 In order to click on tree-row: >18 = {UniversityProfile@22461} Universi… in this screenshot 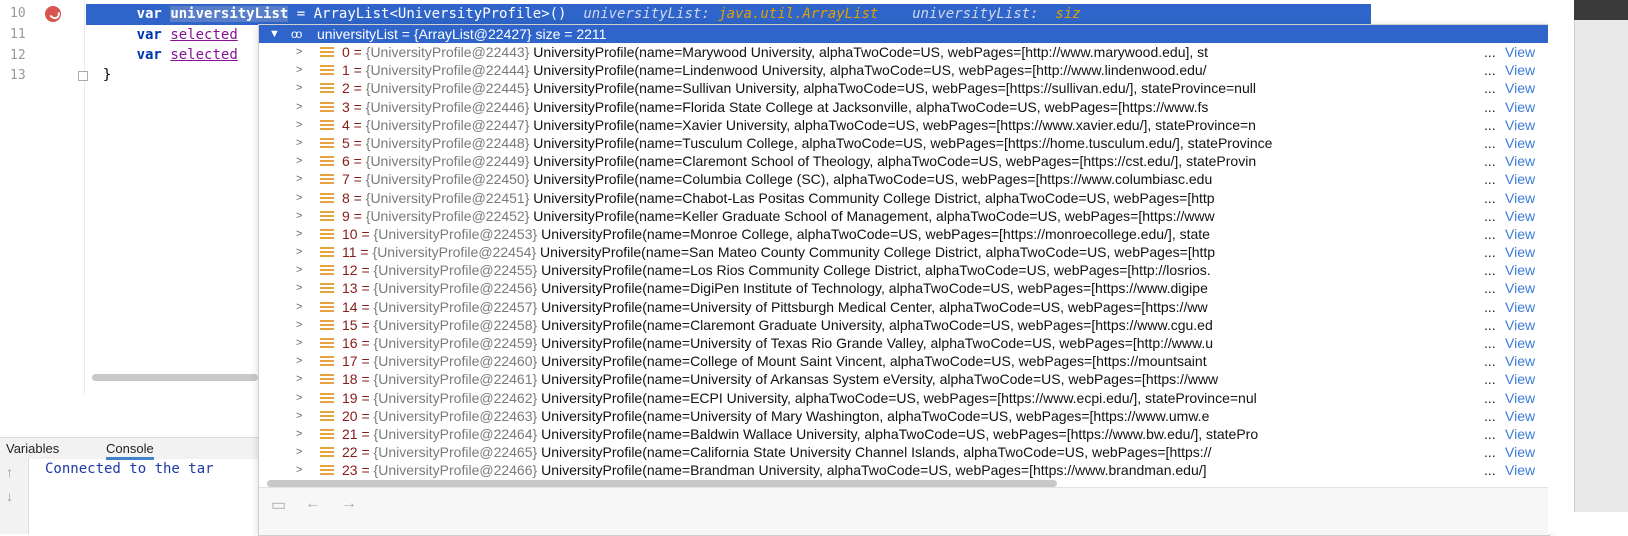, I will do `click(904, 379)`.